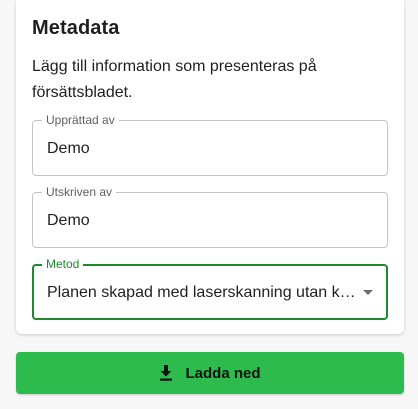 The image size is (418, 409). I want to click on utskriven-av-field: Utskriven av Demo, so click(210, 216).